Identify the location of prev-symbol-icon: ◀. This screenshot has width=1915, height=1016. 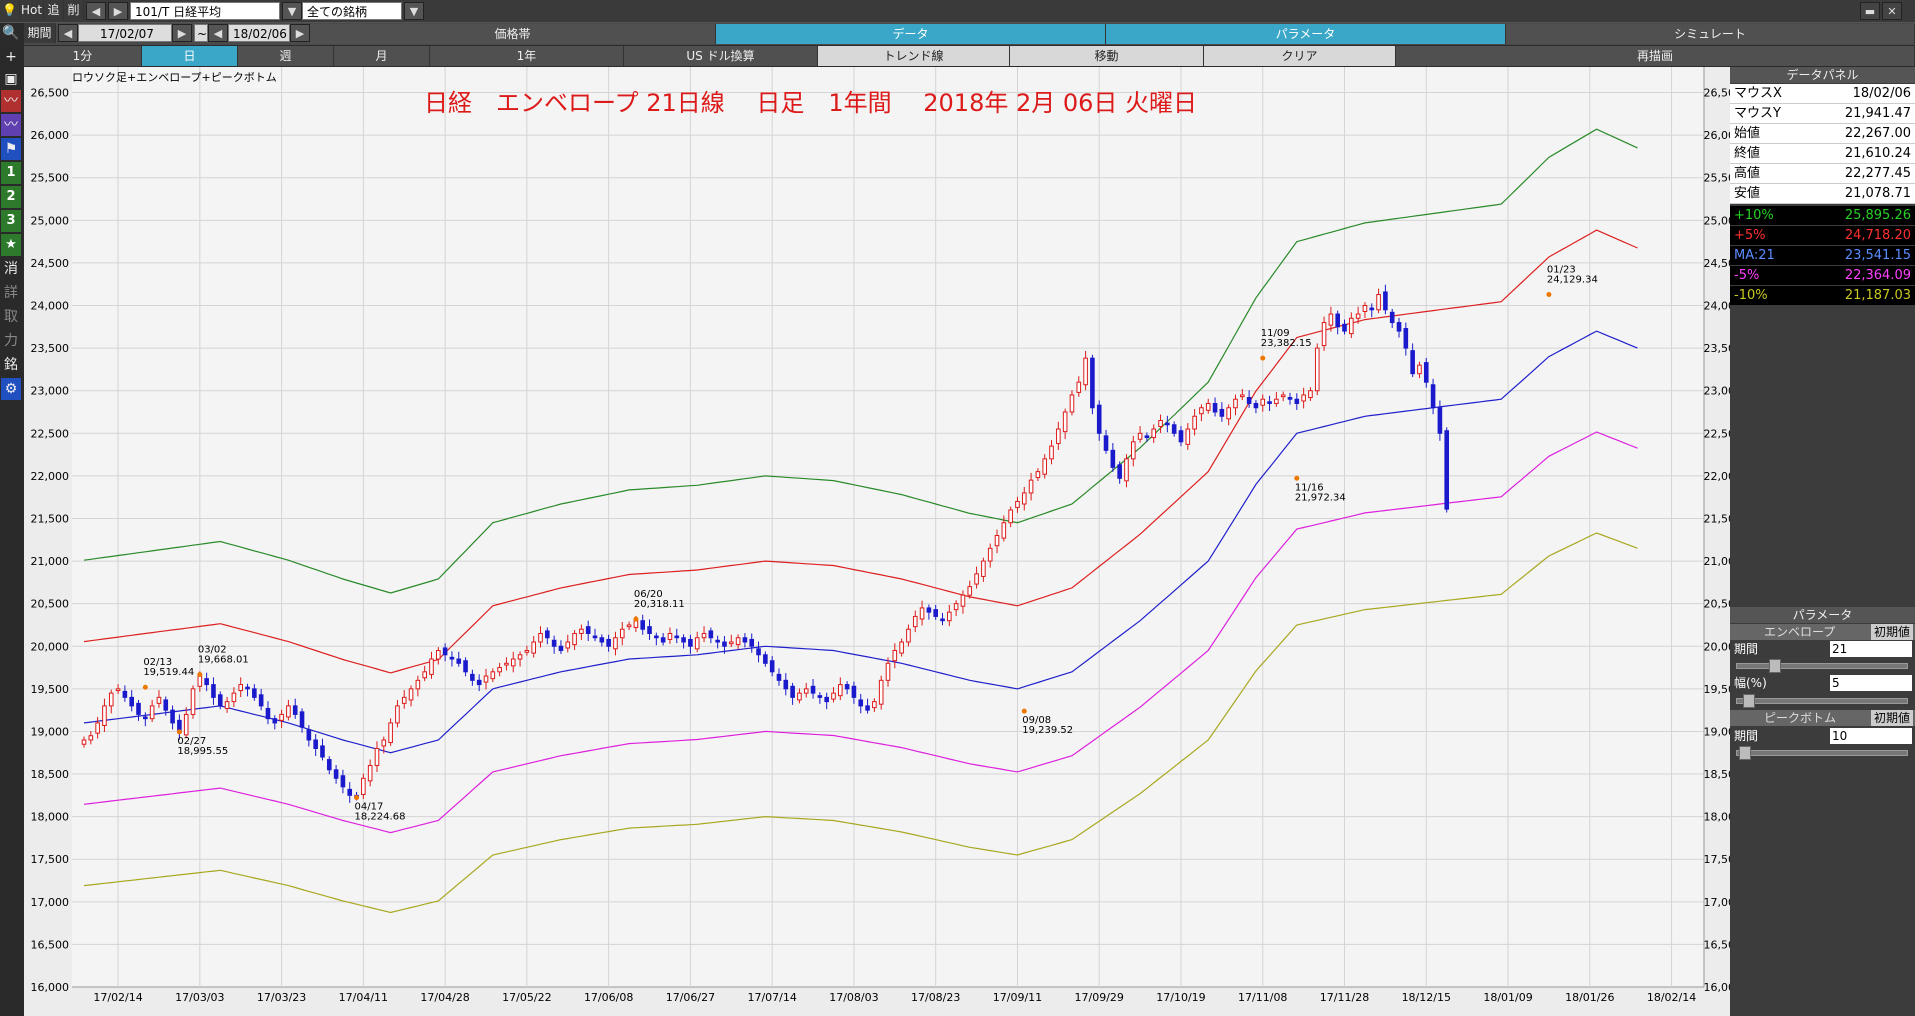
(96, 11).